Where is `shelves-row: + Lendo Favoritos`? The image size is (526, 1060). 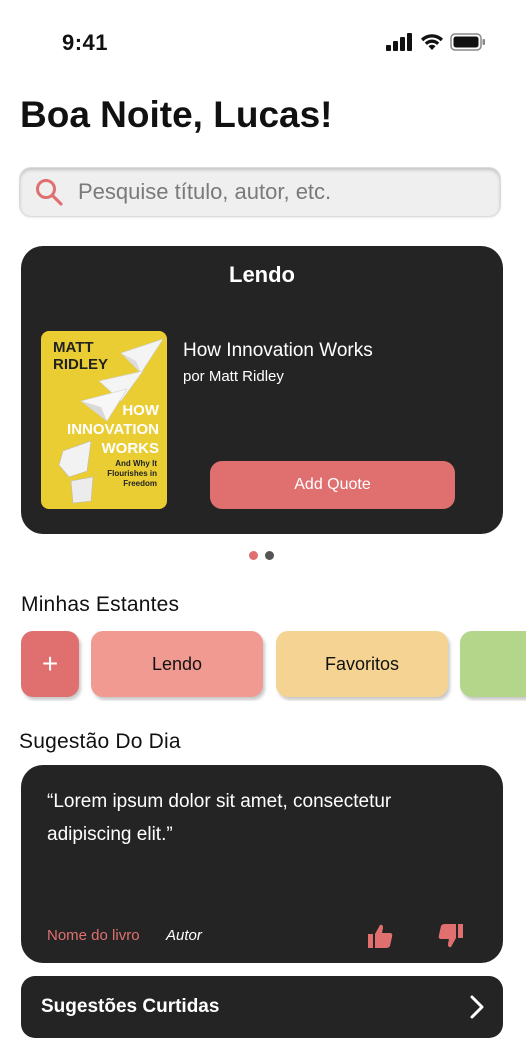 shelves-row: + Lendo Favoritos is located at coordinates (273, 666).